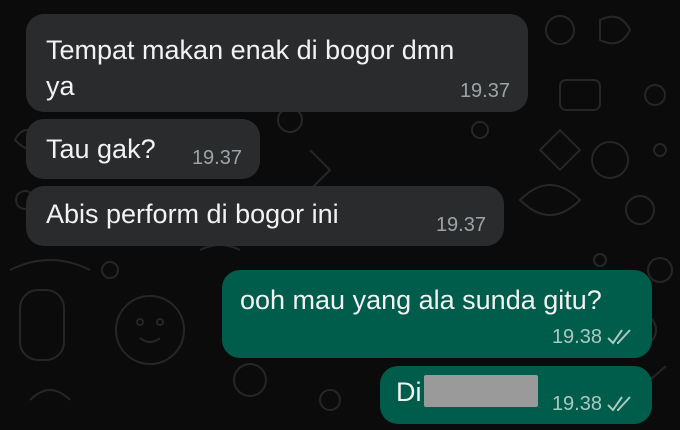 The height and width of the screenshot is (430, 680). I want to click on incoming-message-bubble: Tau gak? 19.37, so click(143, 149).